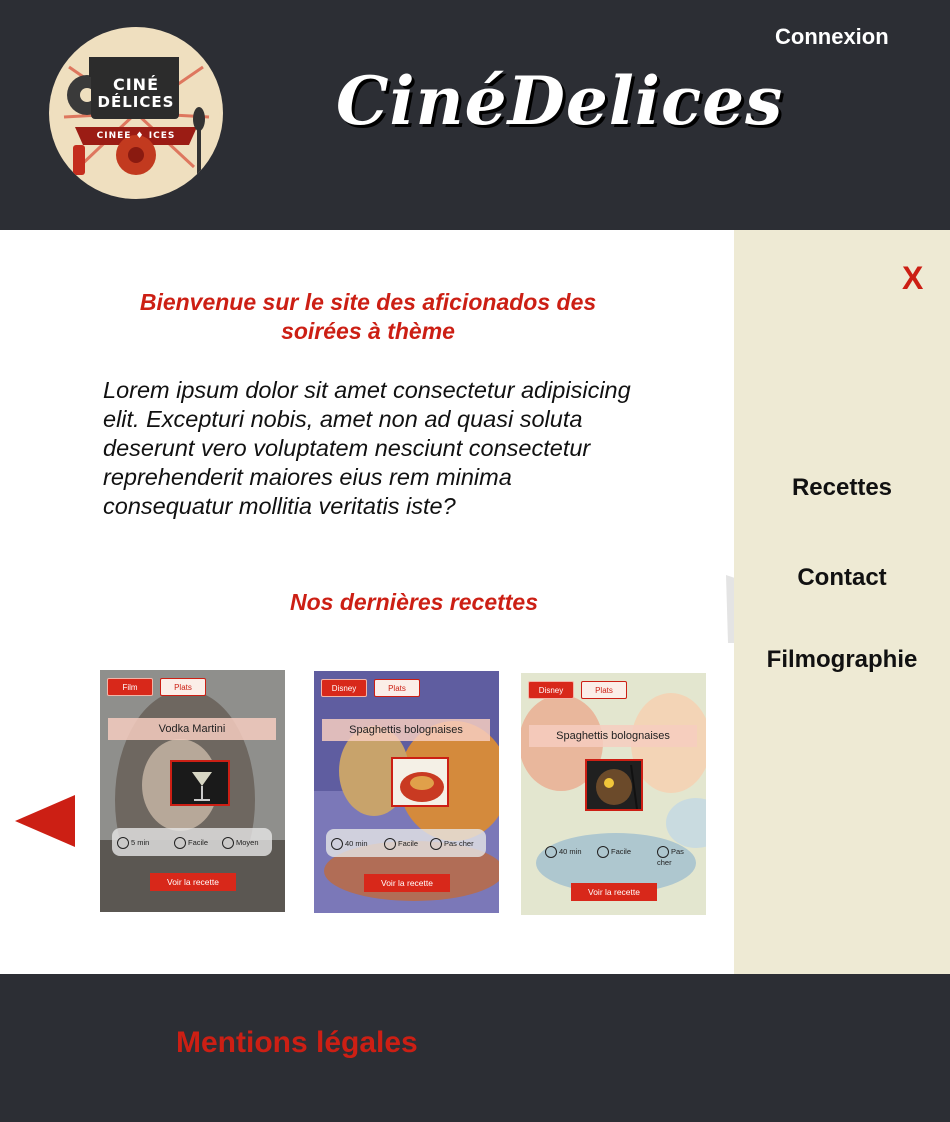 The height and width of the screenshot is (1122, 950). I want to click on legal-notice-link: Mentions légales, so click(297, 1043).